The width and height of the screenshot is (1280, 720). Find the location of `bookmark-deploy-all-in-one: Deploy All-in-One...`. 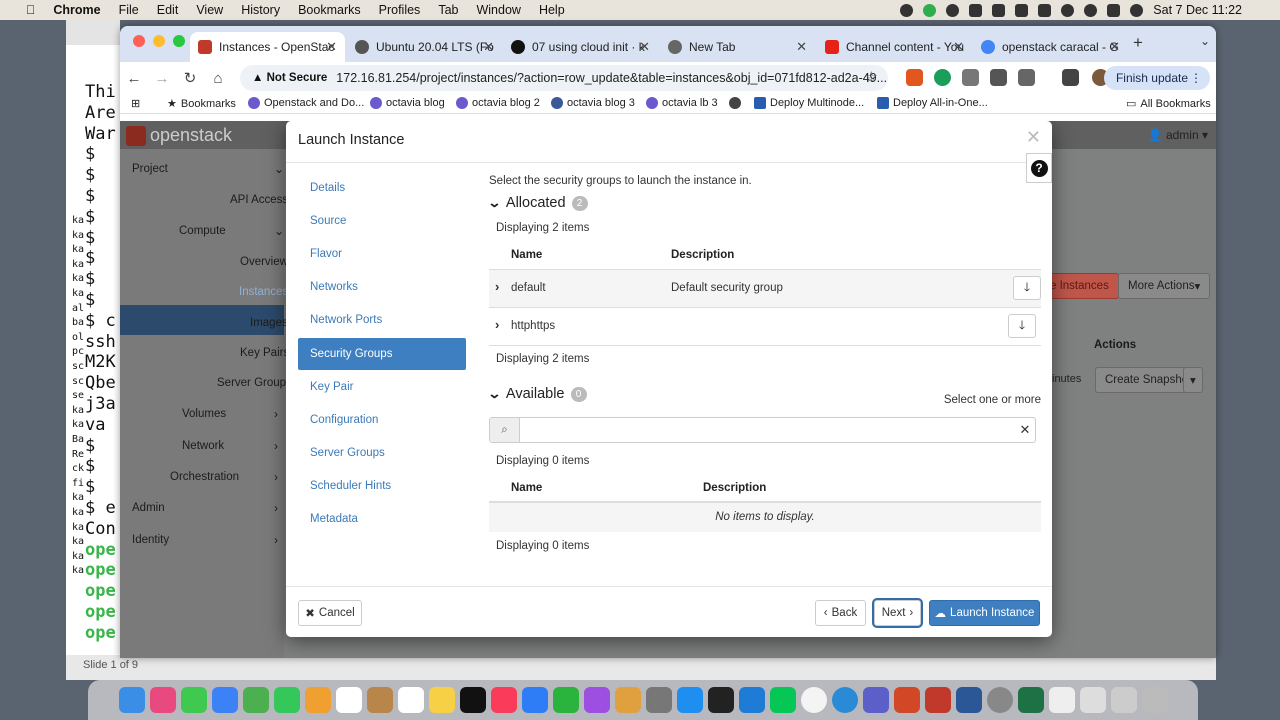

bookmark-deploy-all-in-one: Deploy All-in-One... is located at coordinates (932, 103).